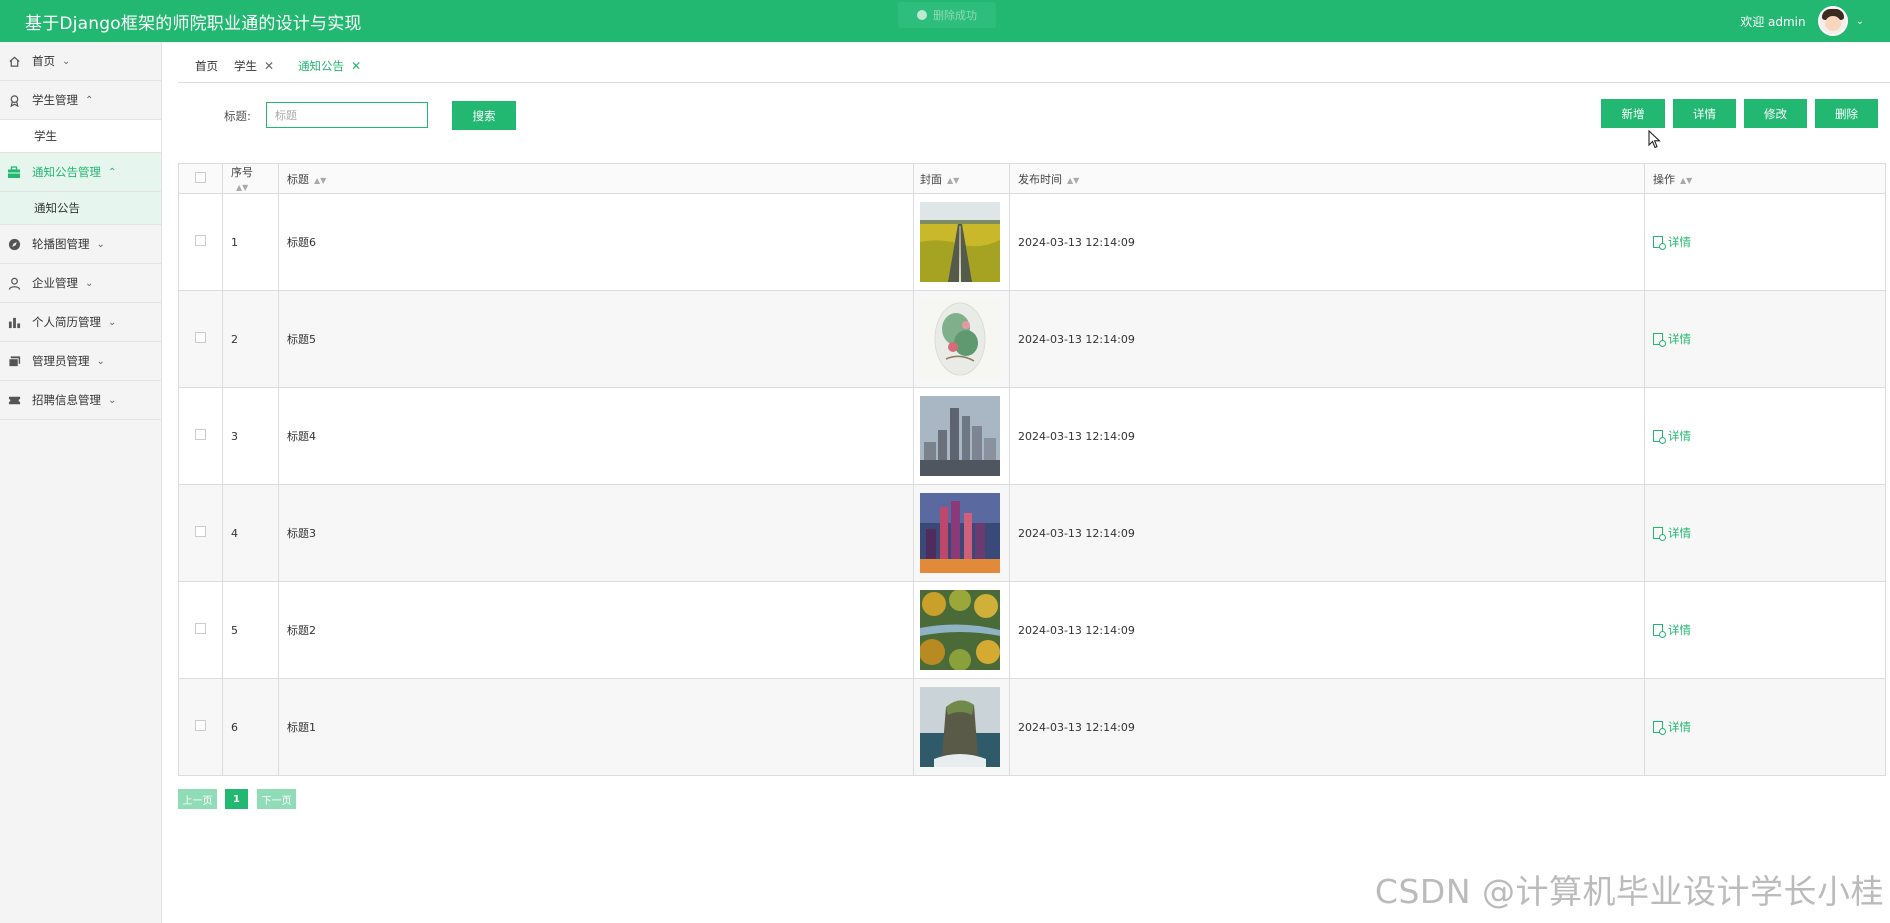 The width and height of the screenshot is (1890, 923). What do you see at coordinates (61, 244) in the screenshot?
I see `sidebar-item-label: 轮播图管理` at bounding box center [61, 244].